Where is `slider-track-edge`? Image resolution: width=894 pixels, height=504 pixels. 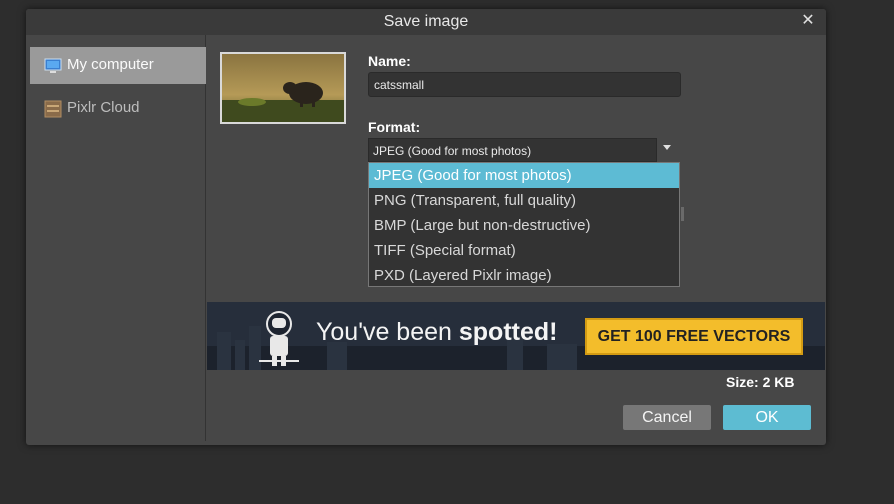 slider-track-edge is located at coordinates (682, 214).